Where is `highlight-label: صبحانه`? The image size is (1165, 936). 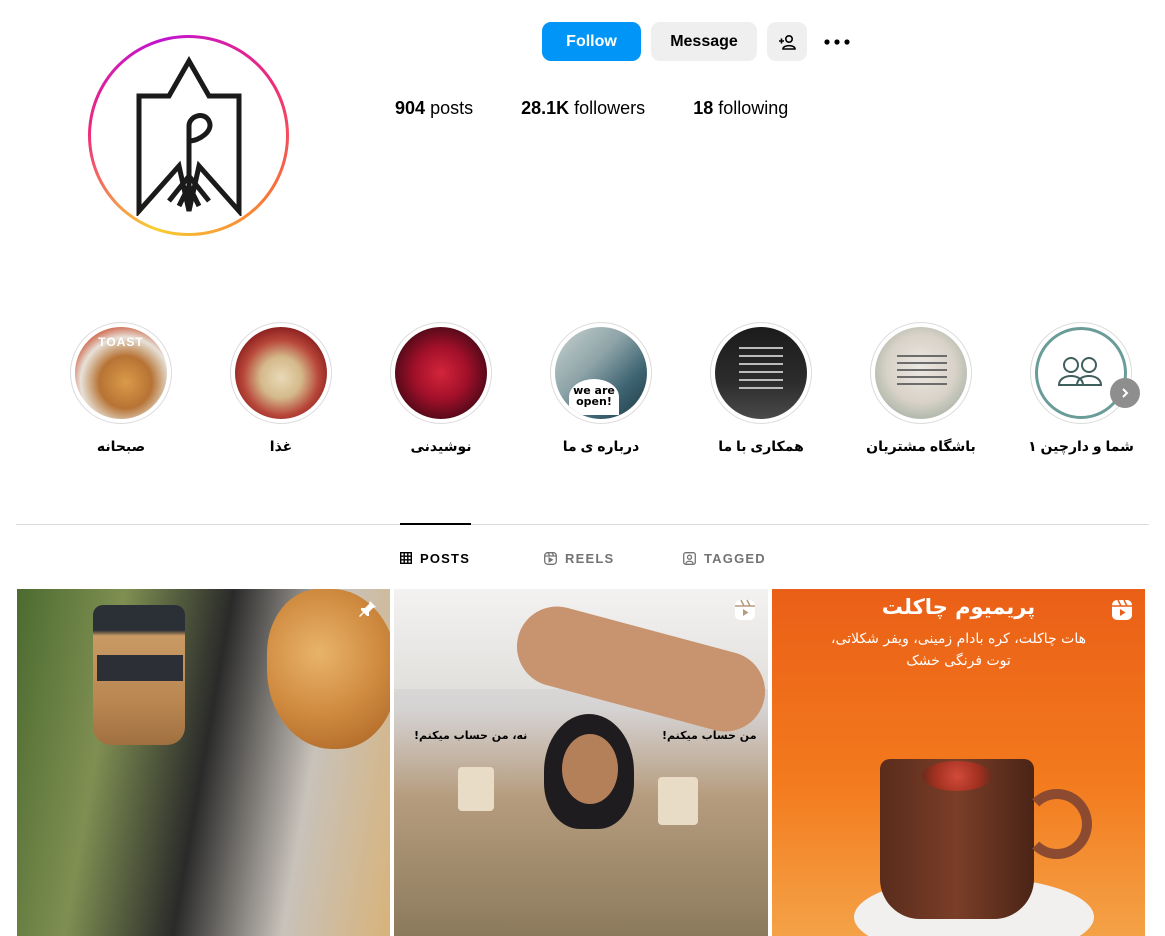 highlight-label: صبحانه is located at coordinates (121, 446).